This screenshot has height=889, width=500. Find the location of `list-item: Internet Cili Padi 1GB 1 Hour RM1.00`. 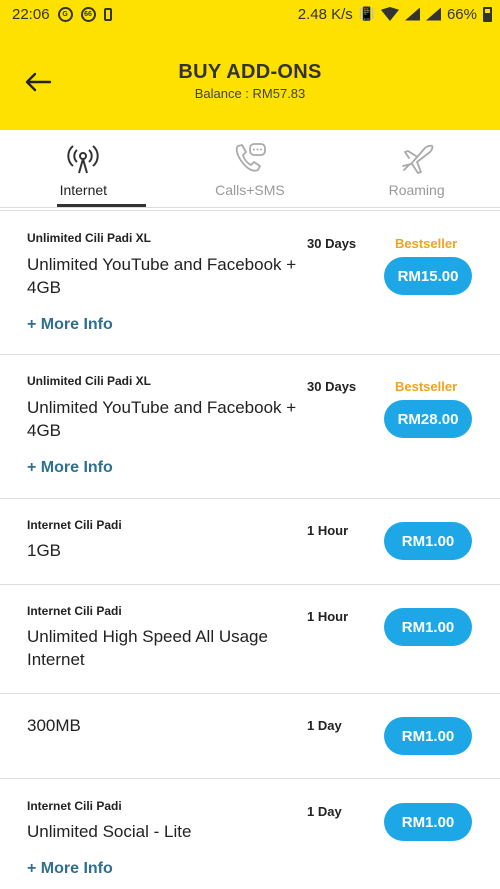

list-item: Internet Cili Padi 1GB 1 Hour RM1.00 is located at coordinates (250, 542).